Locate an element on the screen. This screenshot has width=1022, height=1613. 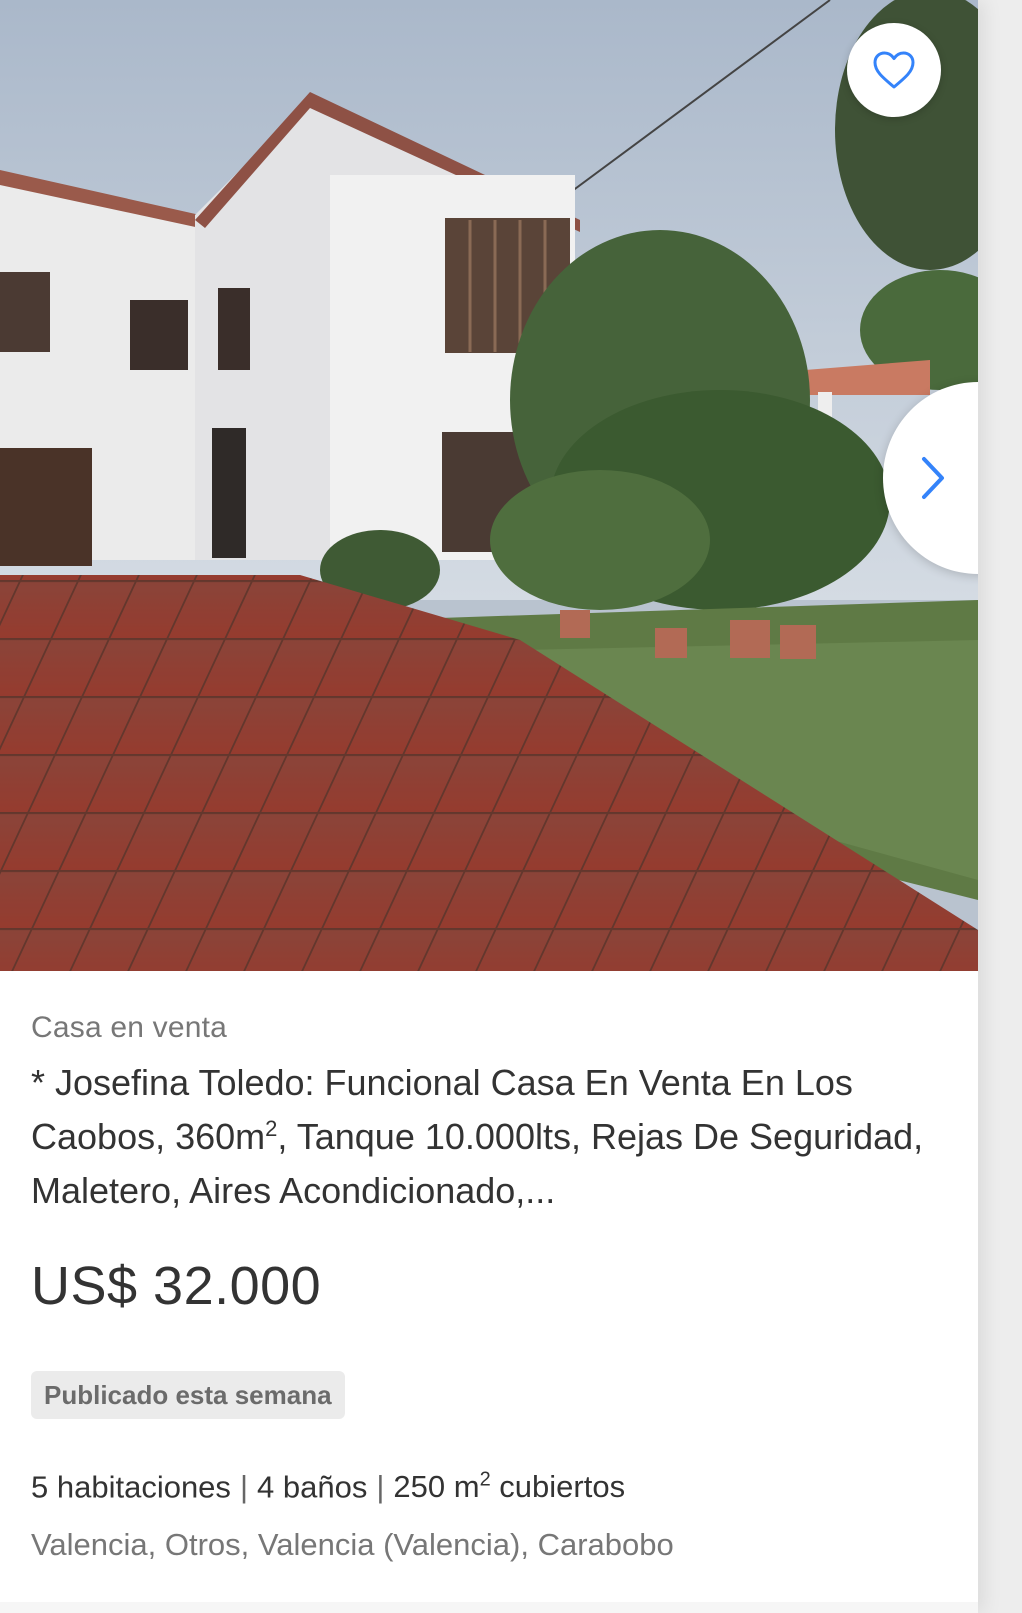
area-value: 250 m is located at coordinates (436, 1487).